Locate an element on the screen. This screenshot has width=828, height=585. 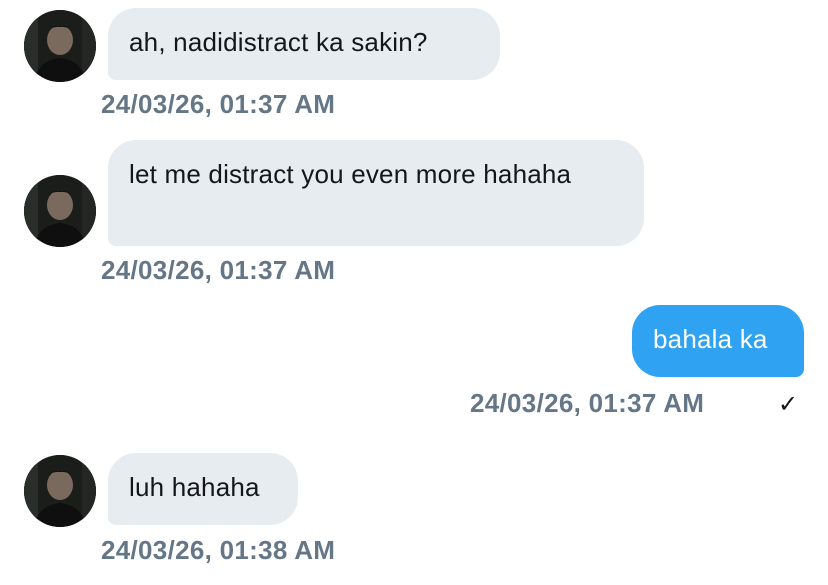
check-icon: ✓ is located at coordinates (788, 404).